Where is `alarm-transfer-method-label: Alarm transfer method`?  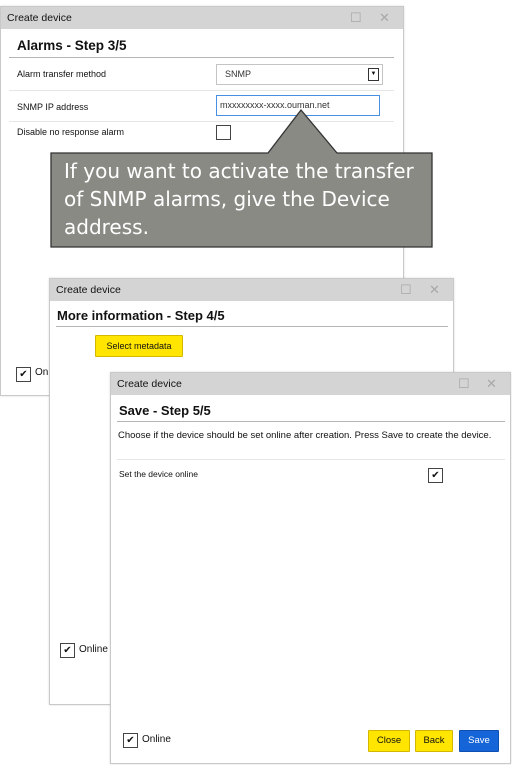 alarm-transfer-method-label: Alarm transfer method is located at coordinates (62, 74).